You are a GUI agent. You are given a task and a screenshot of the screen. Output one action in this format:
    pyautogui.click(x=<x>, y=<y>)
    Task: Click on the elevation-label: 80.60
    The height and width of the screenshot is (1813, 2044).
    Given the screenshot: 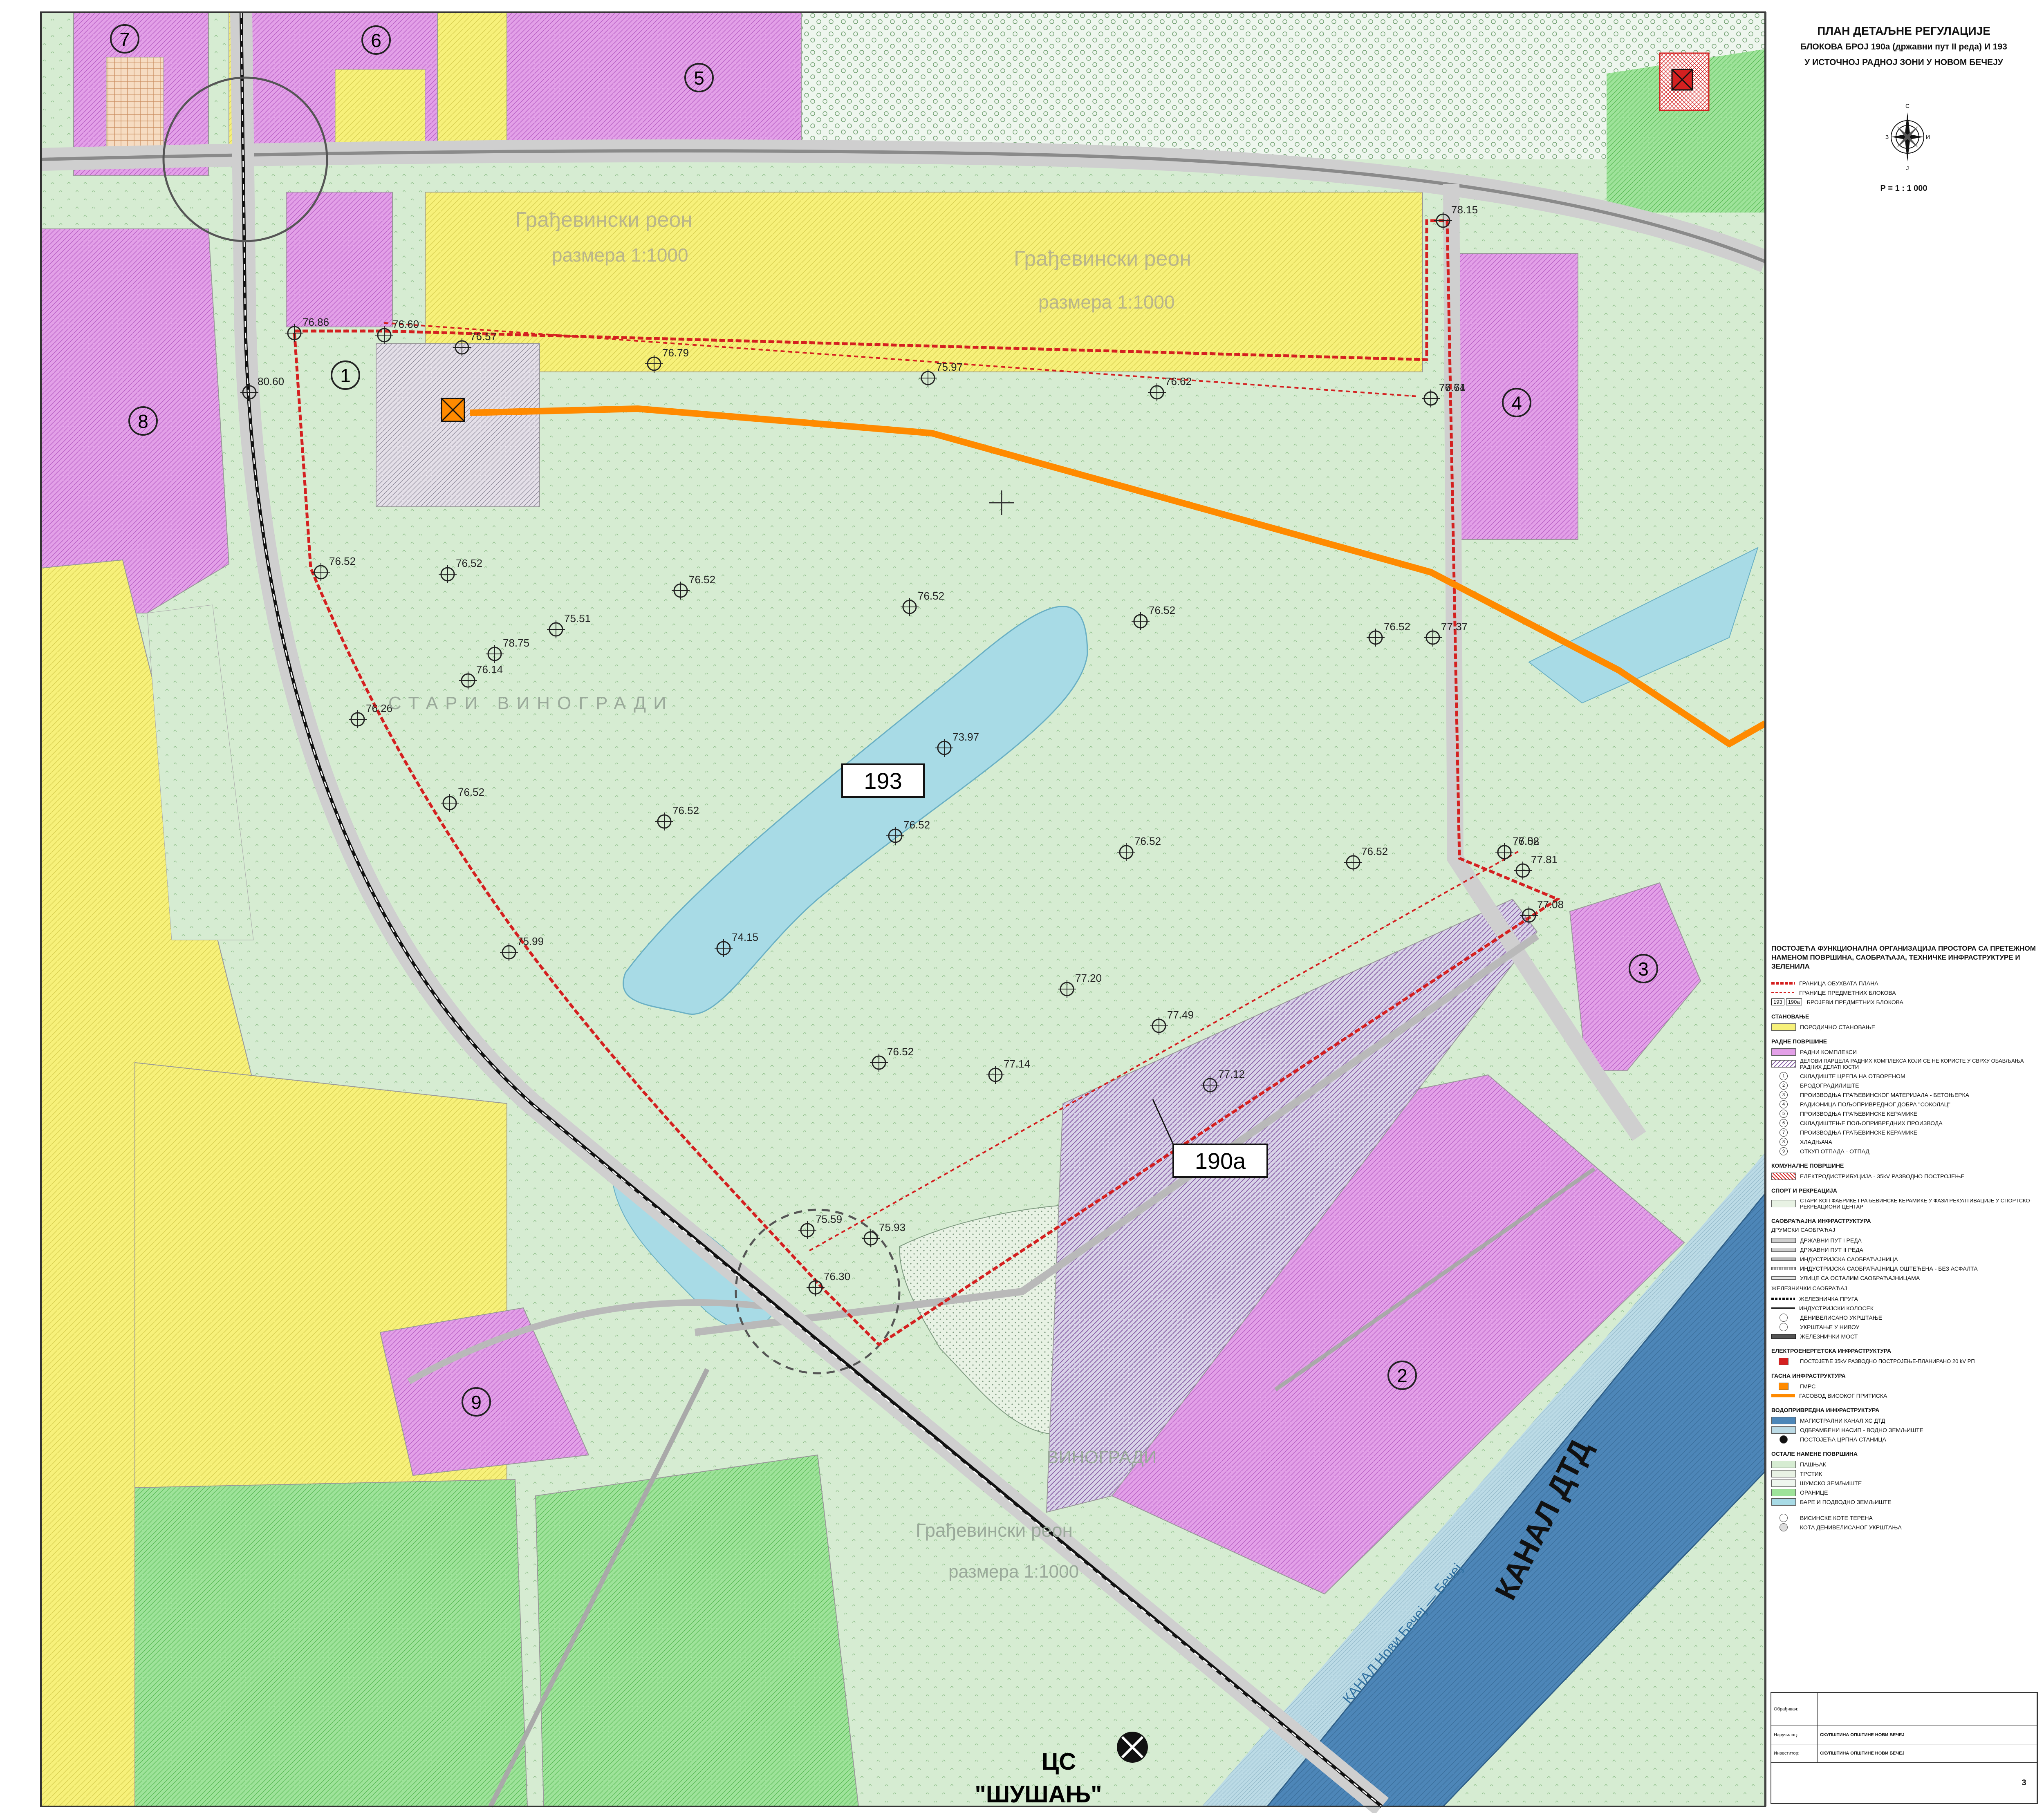 What is the action you would take?
    pyautogui.click(x=271, y=381)
    